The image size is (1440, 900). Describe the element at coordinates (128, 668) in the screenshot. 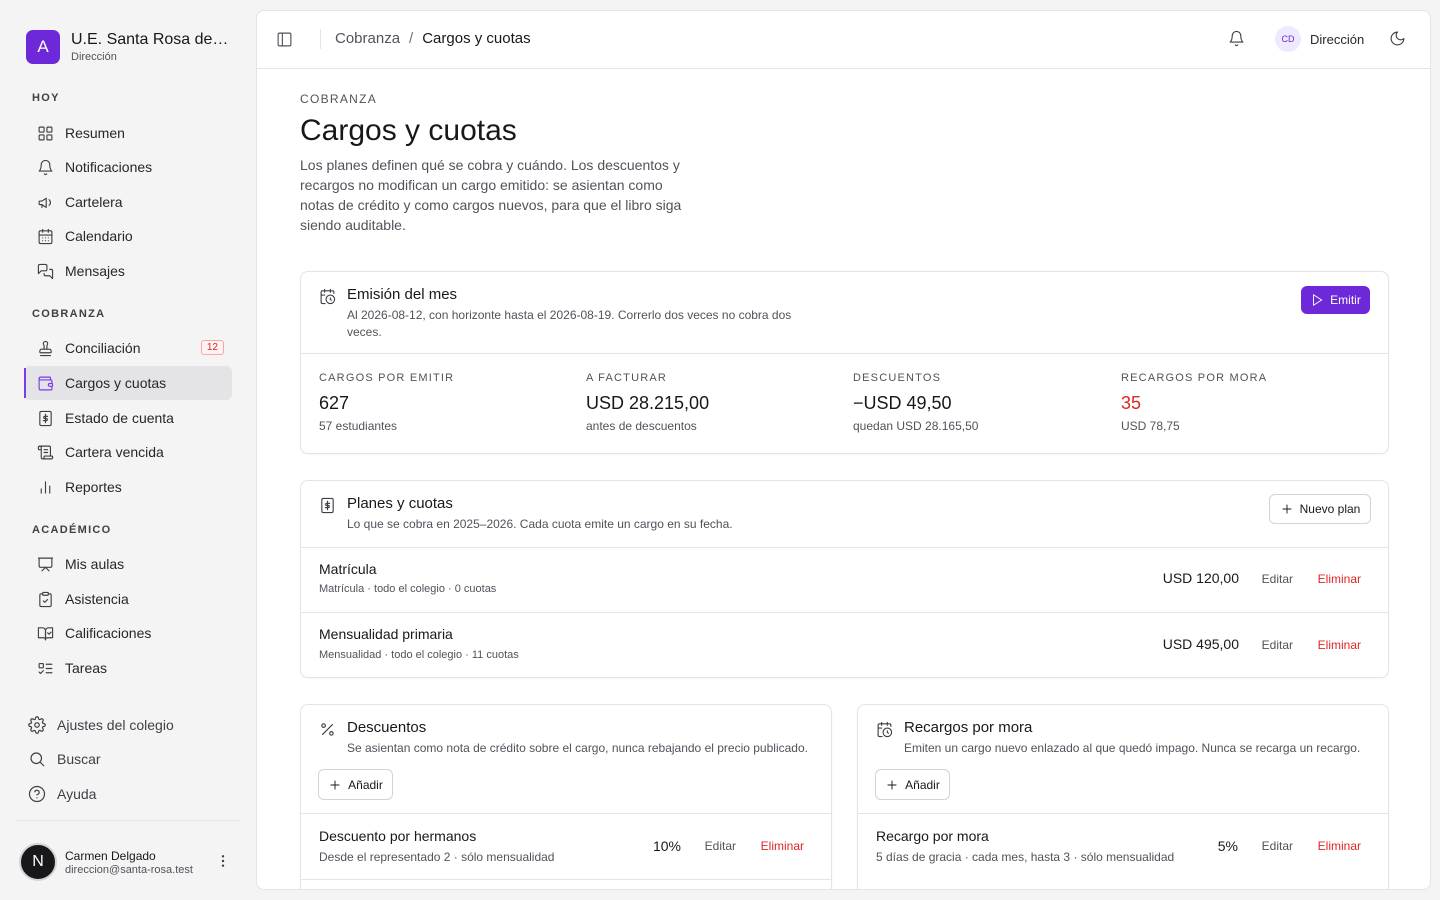

I see `sidebar-item-tareas: Tareas` at that location.